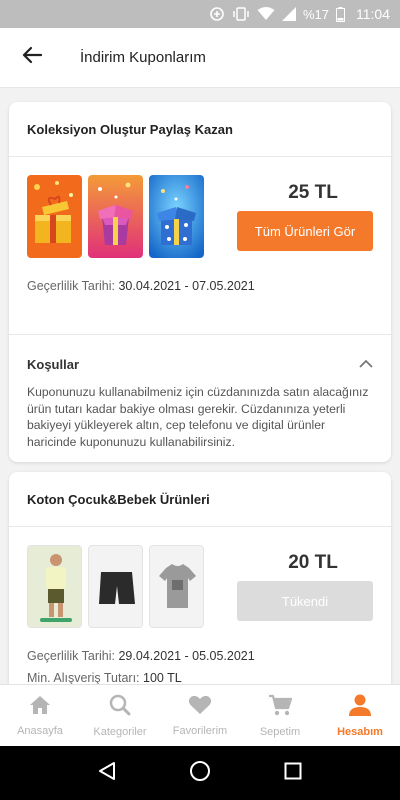 The height and width of the screenshot is (800, 400). What do you see at coordinates (360, 731) in the screenshot?
I see `nav-label: Hesabım` at bounding box center [360, 731].